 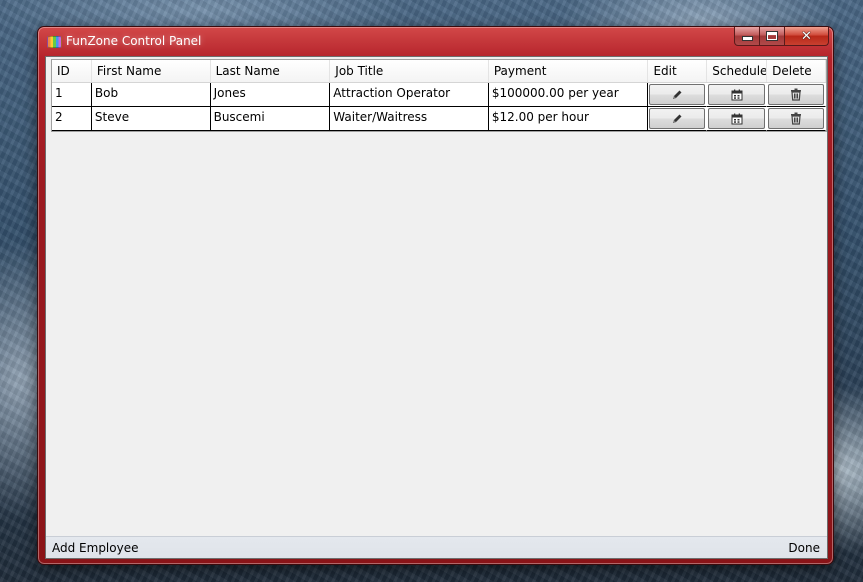 What do you see at coordinates (409, 119) in the screenshot?
I see `cell-job-title: Waiter/Waitress` at bounding box center [409, 119].